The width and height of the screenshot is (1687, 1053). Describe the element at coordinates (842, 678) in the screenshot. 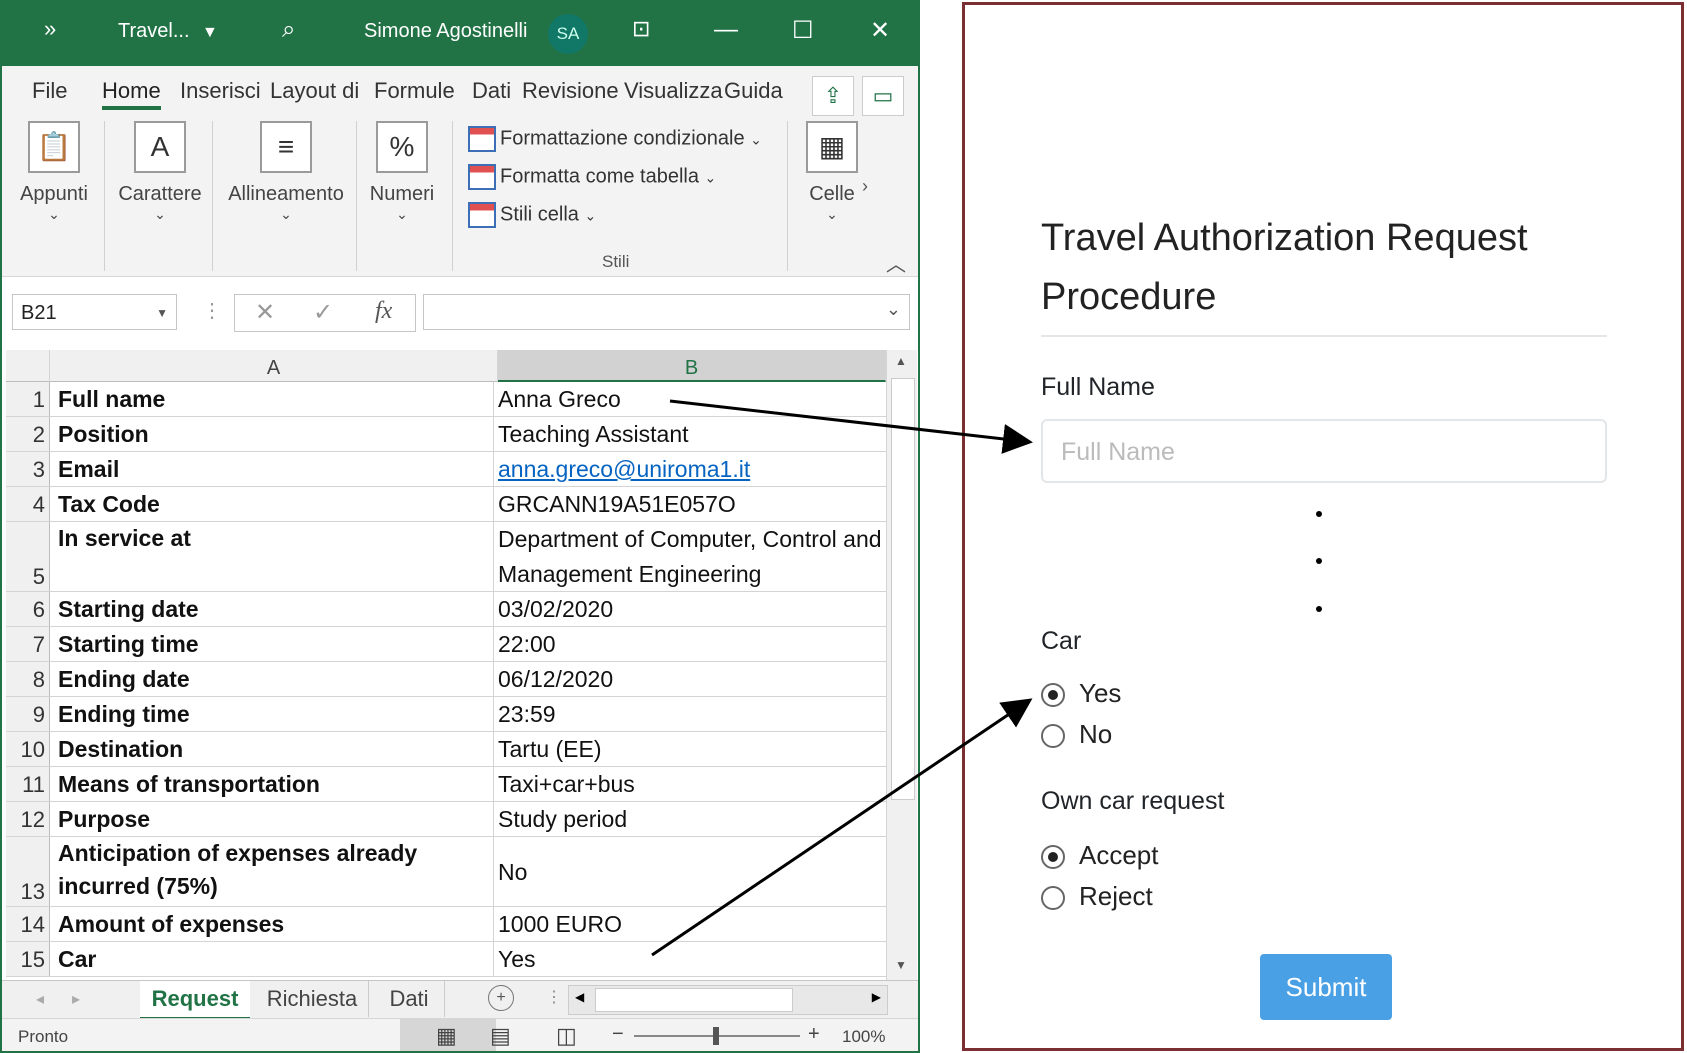

I see `mapping-arrows` at that location.